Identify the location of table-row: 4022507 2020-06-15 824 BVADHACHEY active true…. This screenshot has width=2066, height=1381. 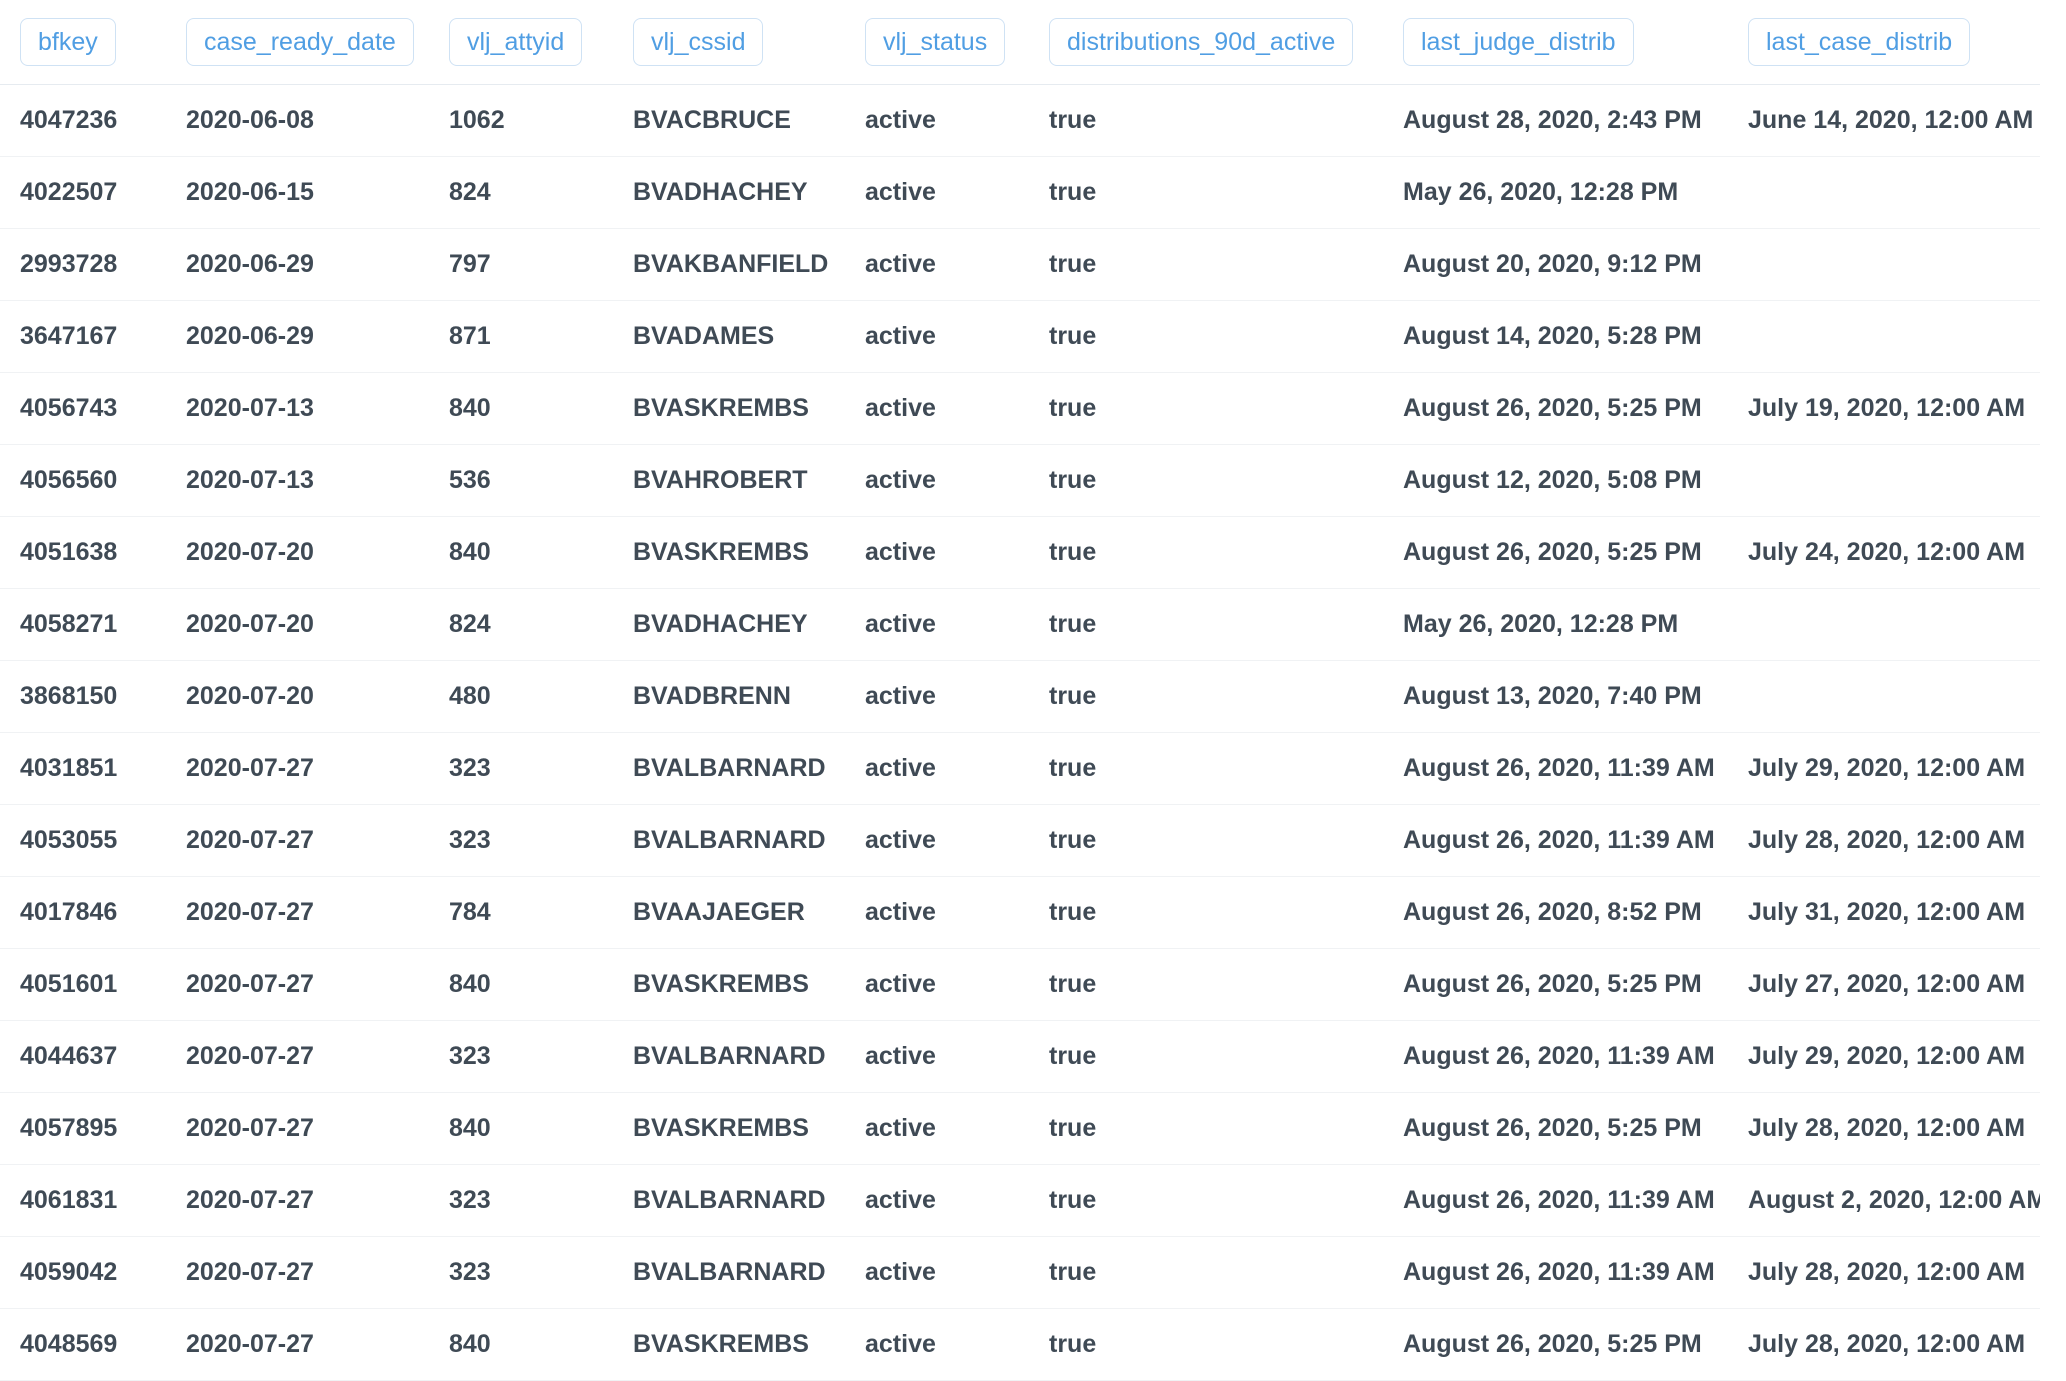
(1020, 192).